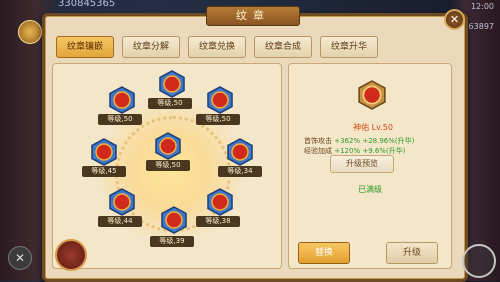 The image size is (500, 282). Describe the element at coordinates (172, 241) in the screenshot. I see `emblem-level: 等级,39` at that location.